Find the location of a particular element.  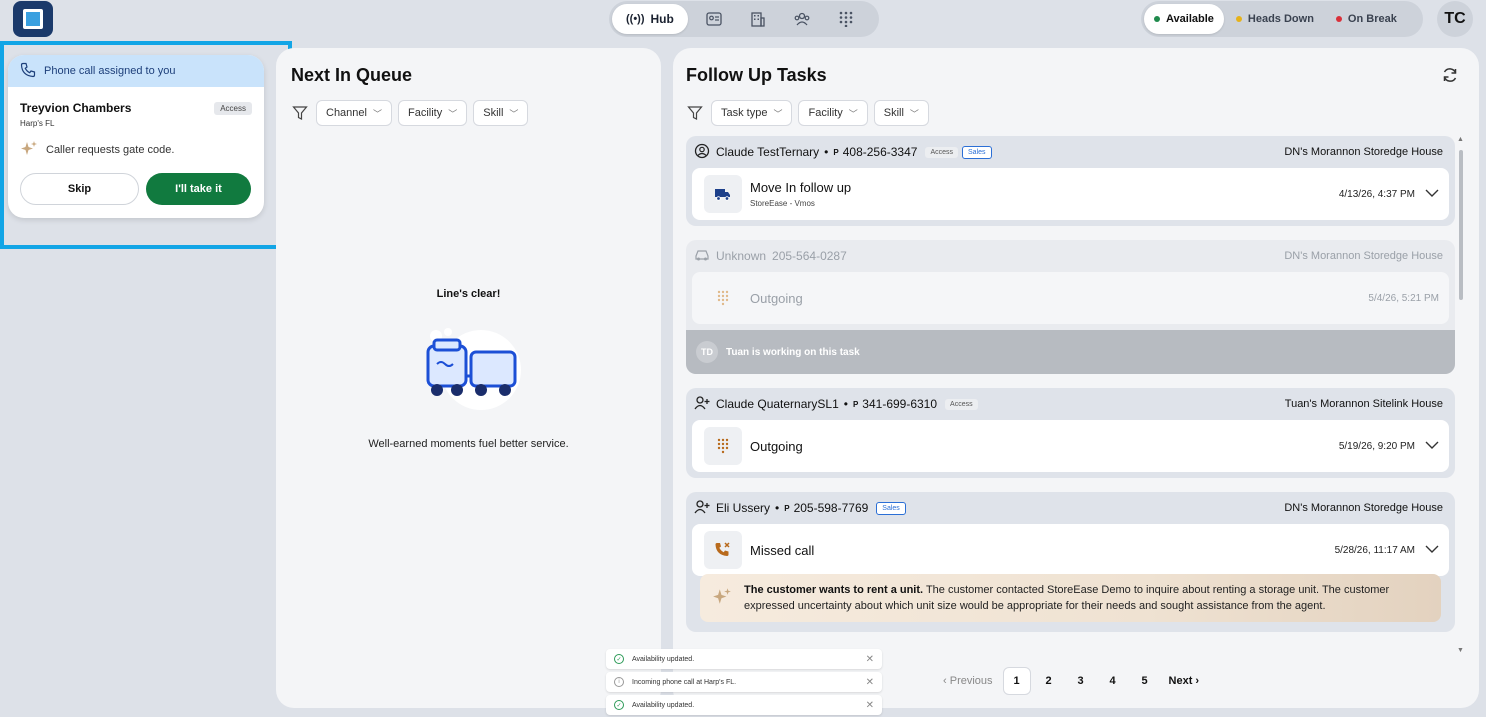

caller-note: Caller requests gate code. is located at coordinates (136, 149).